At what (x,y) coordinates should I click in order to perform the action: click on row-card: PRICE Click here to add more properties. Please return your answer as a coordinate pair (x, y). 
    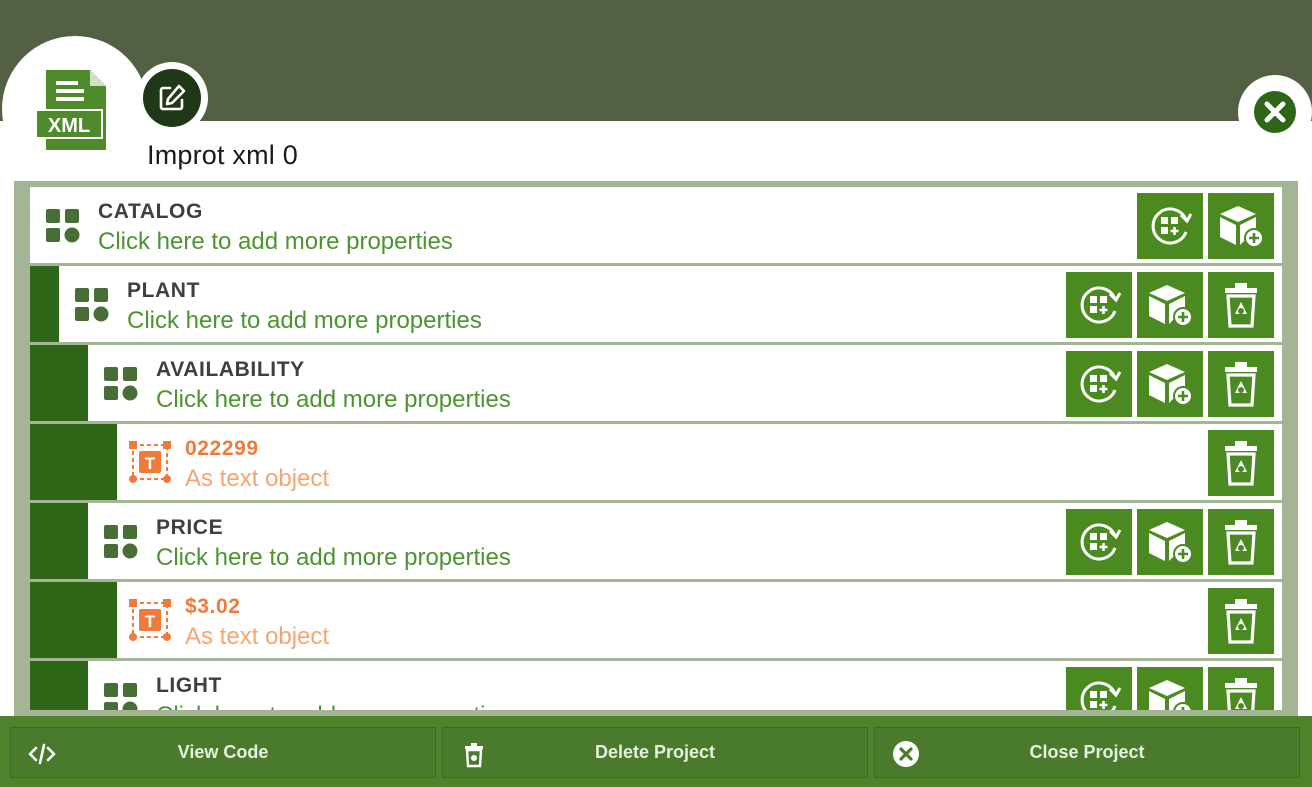
    Looking at the image, I should click on (685, 541).